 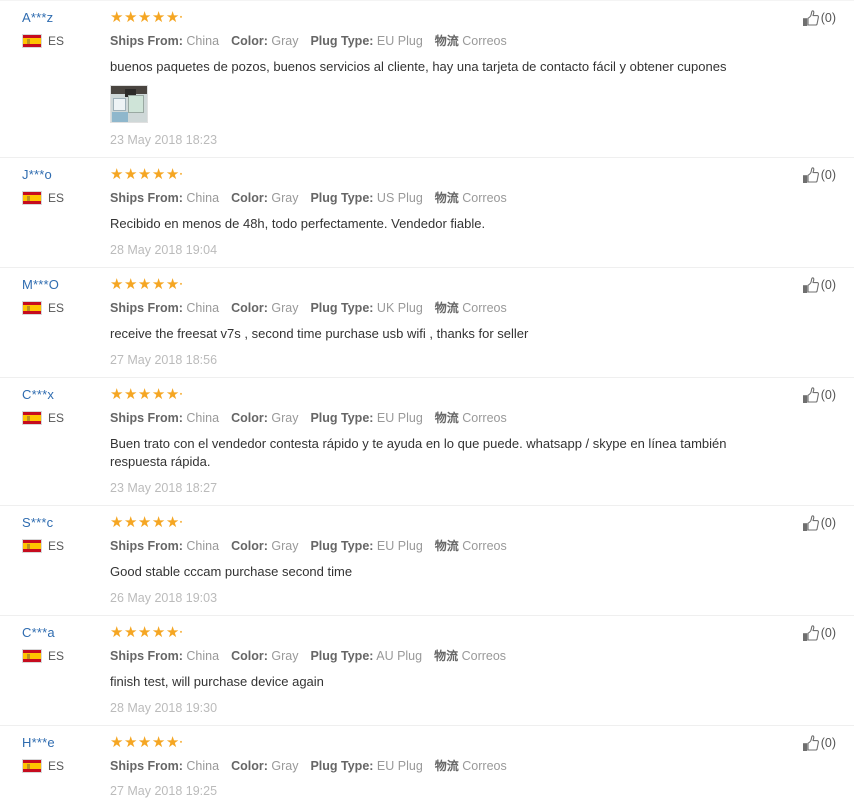 What do you see at coordinates (129, 104) in the screenshot?
I see `review-photo-thumbnail` at bounding box center [129, 104].